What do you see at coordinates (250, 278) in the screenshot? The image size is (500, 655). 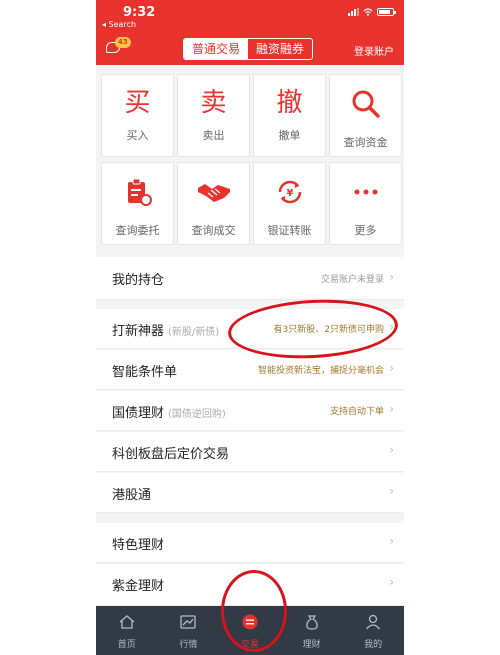 I see `list-item-holdings: 我的持仓 交易账户未登录 ›` at bounding box center [250, 278].